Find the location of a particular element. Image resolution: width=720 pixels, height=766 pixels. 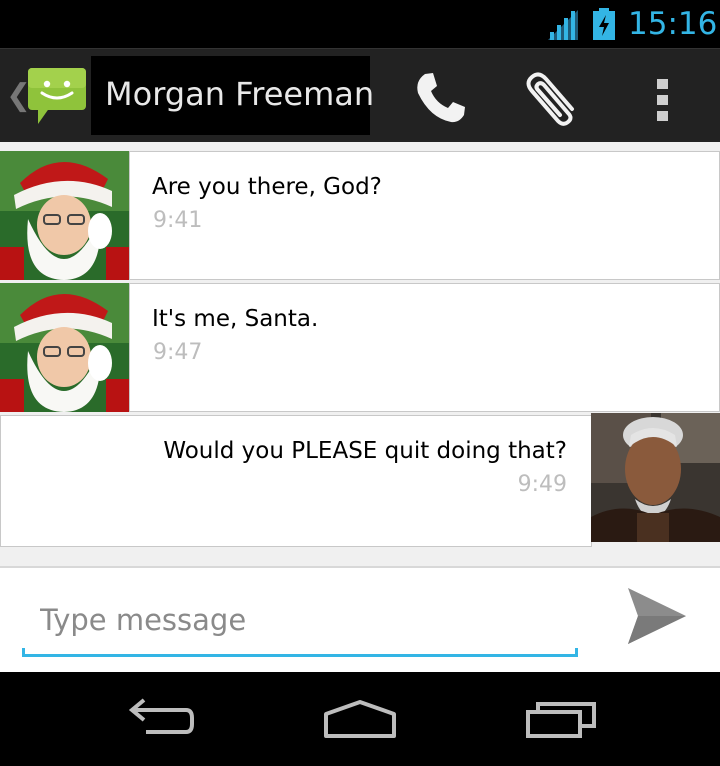

message-timestamp: 9:49 is located at coordinates (542, 484).